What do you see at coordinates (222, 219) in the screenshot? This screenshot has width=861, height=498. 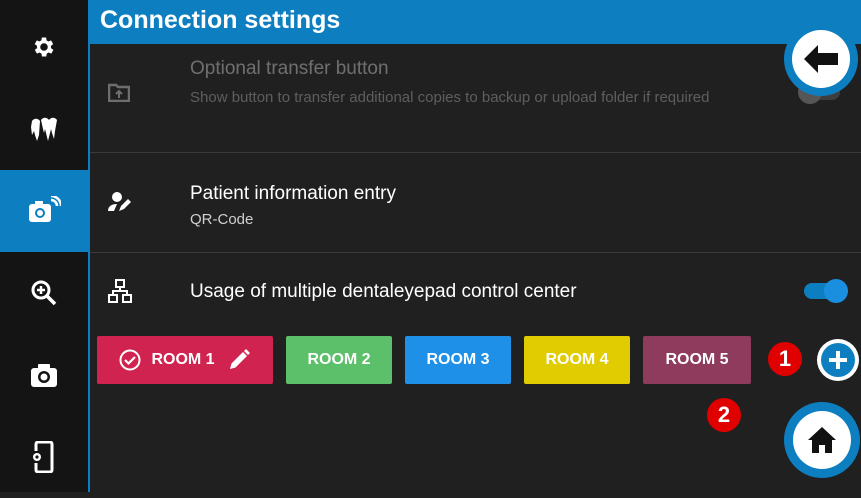 I see `patient-subtitle: QR-Code` at bounding box center [222, 219].